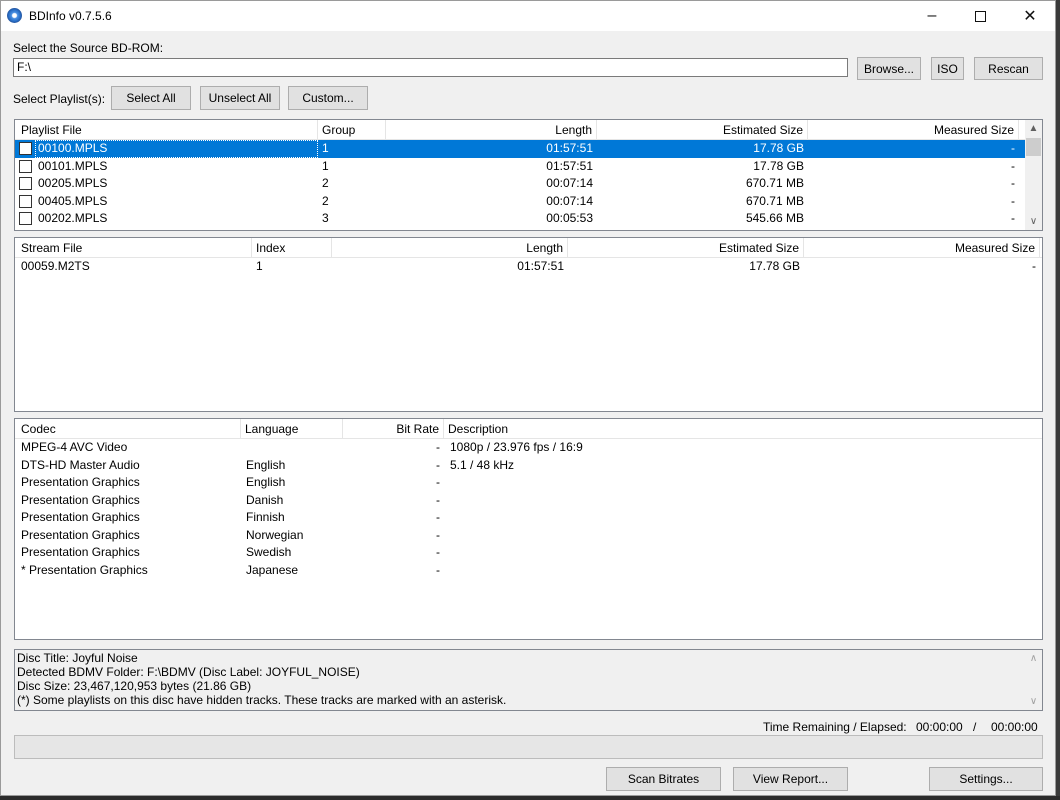  I want to click on playlist-estimated-size: 670.71 MB, so click(774, 200).